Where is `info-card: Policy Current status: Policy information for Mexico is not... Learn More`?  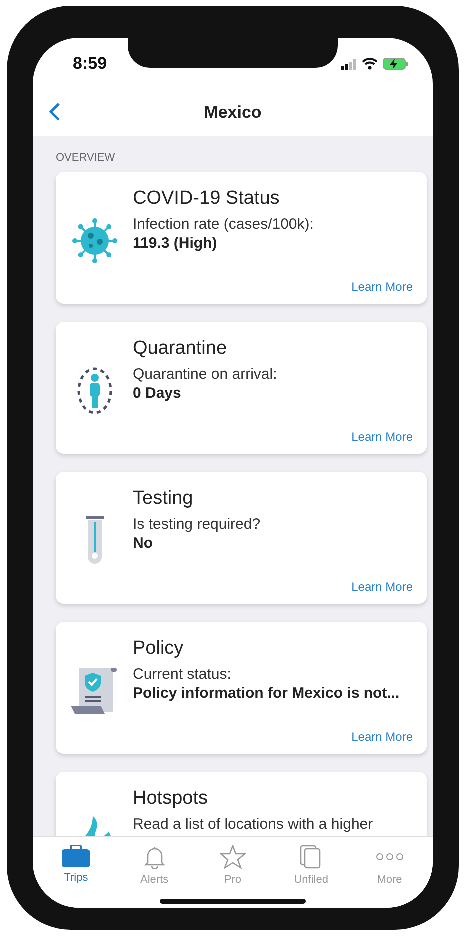
info-card: Policy Current status: Policy information for Mexico is not... Learn More is located at coordinates (241, 688).